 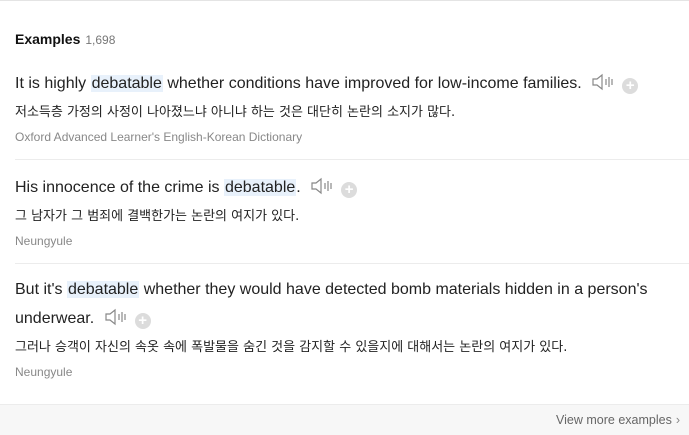 What do you see at coordinates (53, 83) in the screenshot?
I see `sentence-text: It is highly` at bounding box center [53, 83].